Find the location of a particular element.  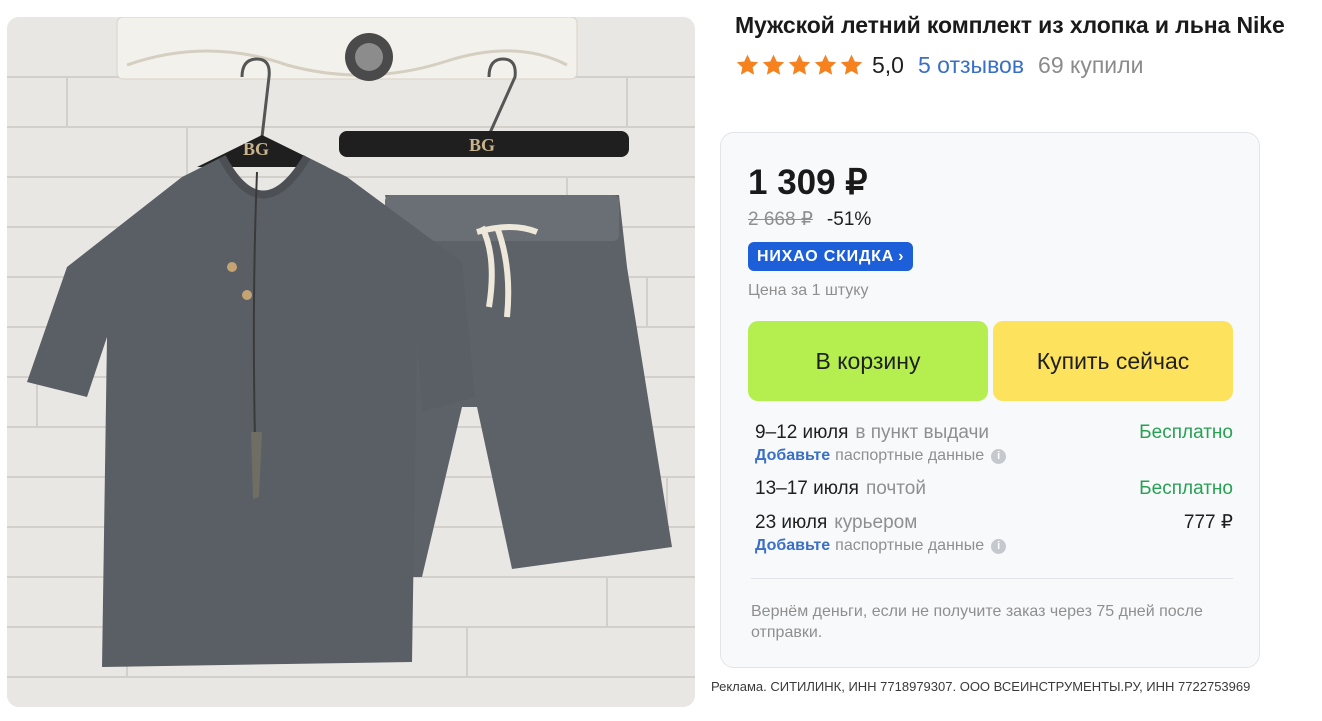

delivery-method: в пункт выдачи is located at coordinates (922, 432).